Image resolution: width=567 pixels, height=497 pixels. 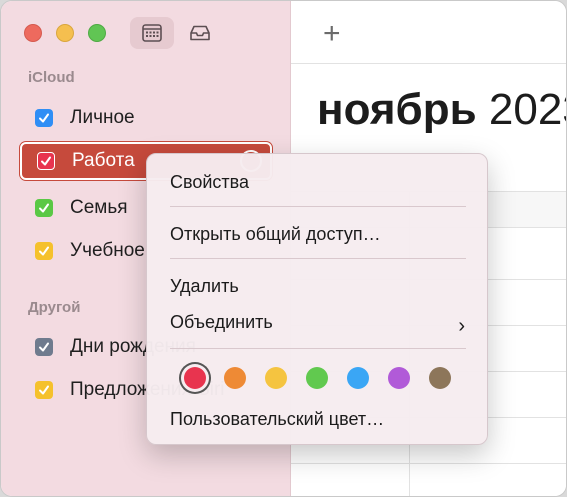 What do you see at coordinates (428, 63) in the screenshot?
I see `toolbar-divider` at bounding box center [428, 63].